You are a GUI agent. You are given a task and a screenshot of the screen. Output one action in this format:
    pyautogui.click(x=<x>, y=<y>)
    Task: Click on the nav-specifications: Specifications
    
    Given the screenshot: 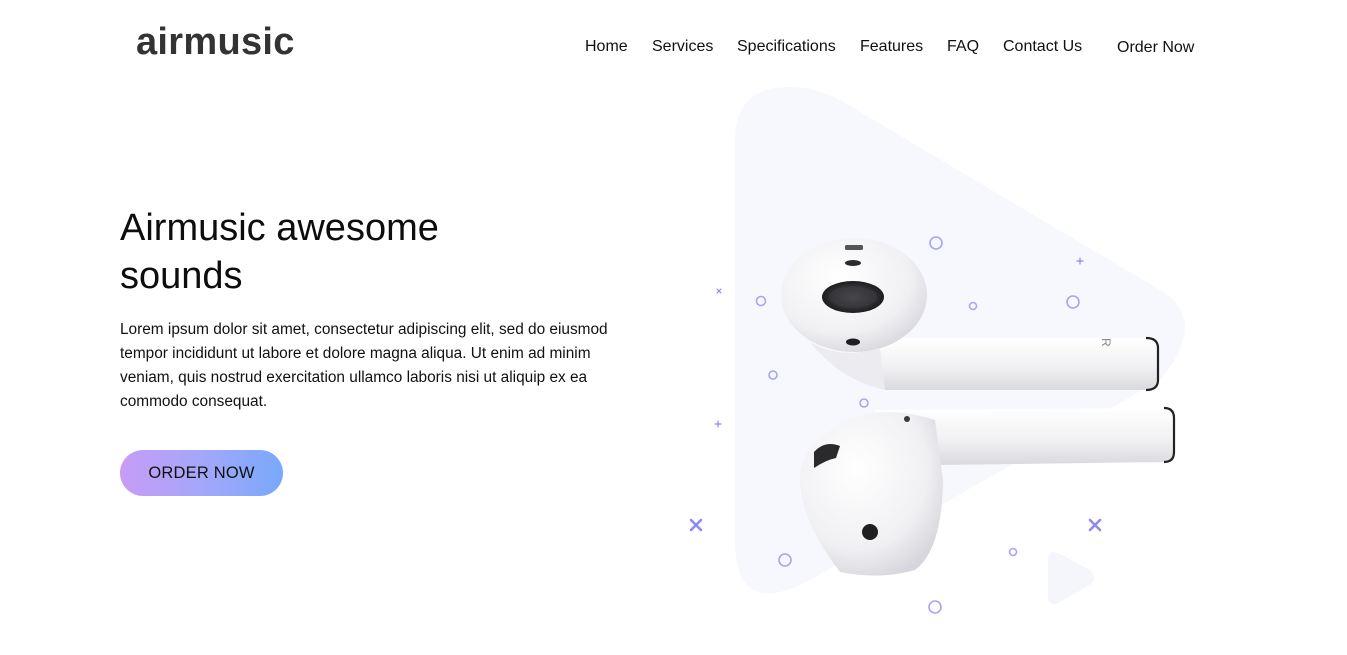 What is the action you would take?
    pyautogui.click(x=786, y=47)
    